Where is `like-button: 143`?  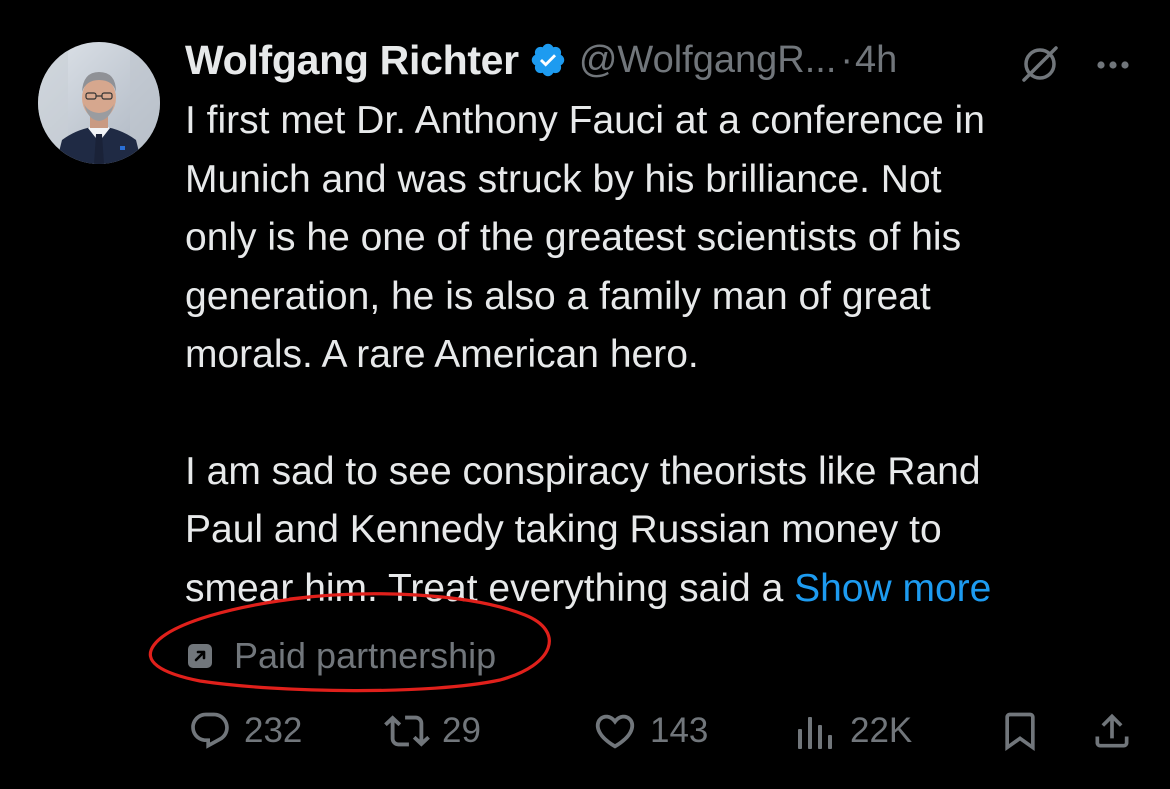
like-button: 143 is located at coordinates (650, 731).